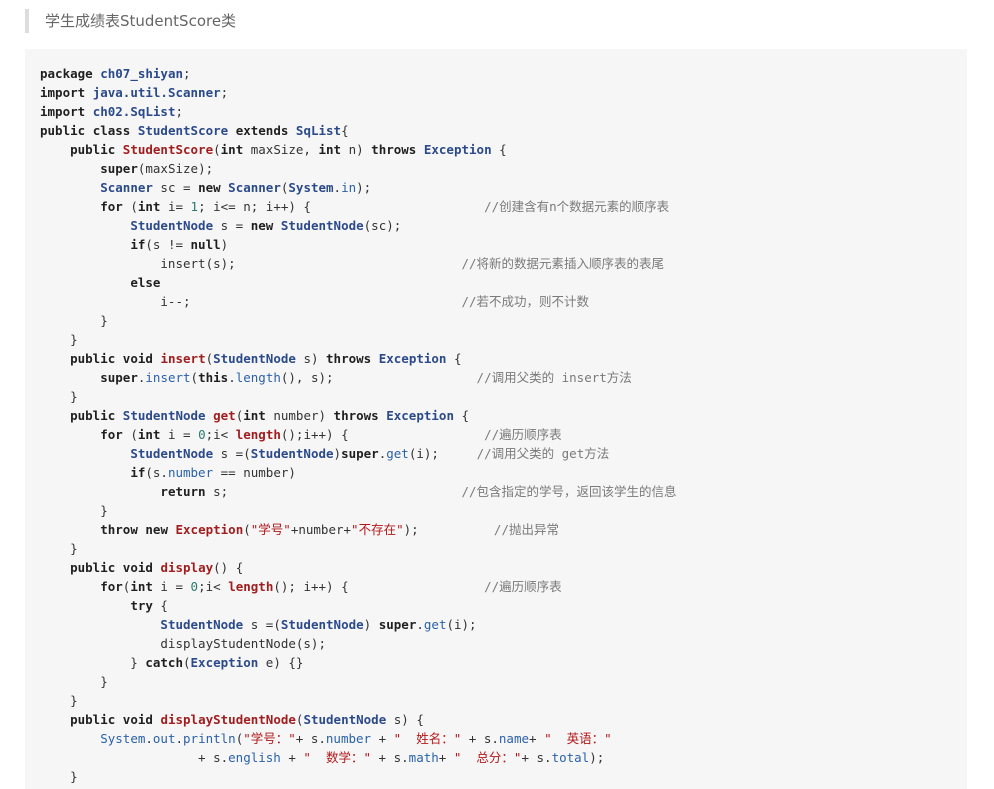 Image resolution: width=994 pixels, height=789 pixels. I want to click on code-text: ;, so click(179, 111).